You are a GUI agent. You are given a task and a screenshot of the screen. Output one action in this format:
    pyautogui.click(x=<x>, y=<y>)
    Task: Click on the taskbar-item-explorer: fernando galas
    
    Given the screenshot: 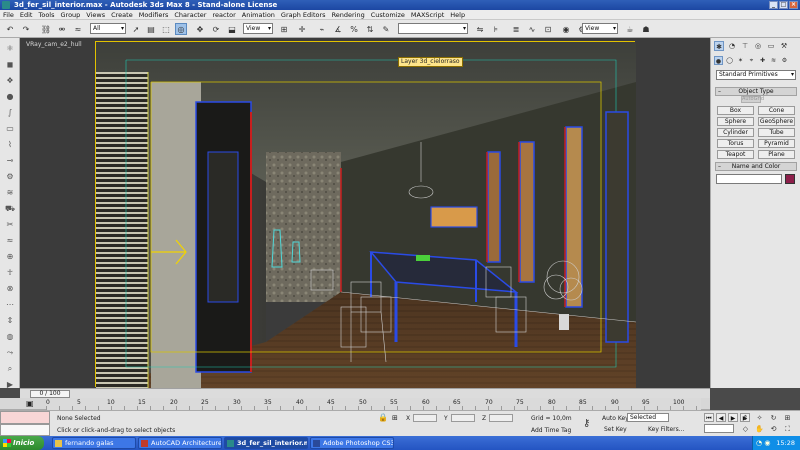 What is the action you would take?
    pyautogui.click(x=94, y=443)
    